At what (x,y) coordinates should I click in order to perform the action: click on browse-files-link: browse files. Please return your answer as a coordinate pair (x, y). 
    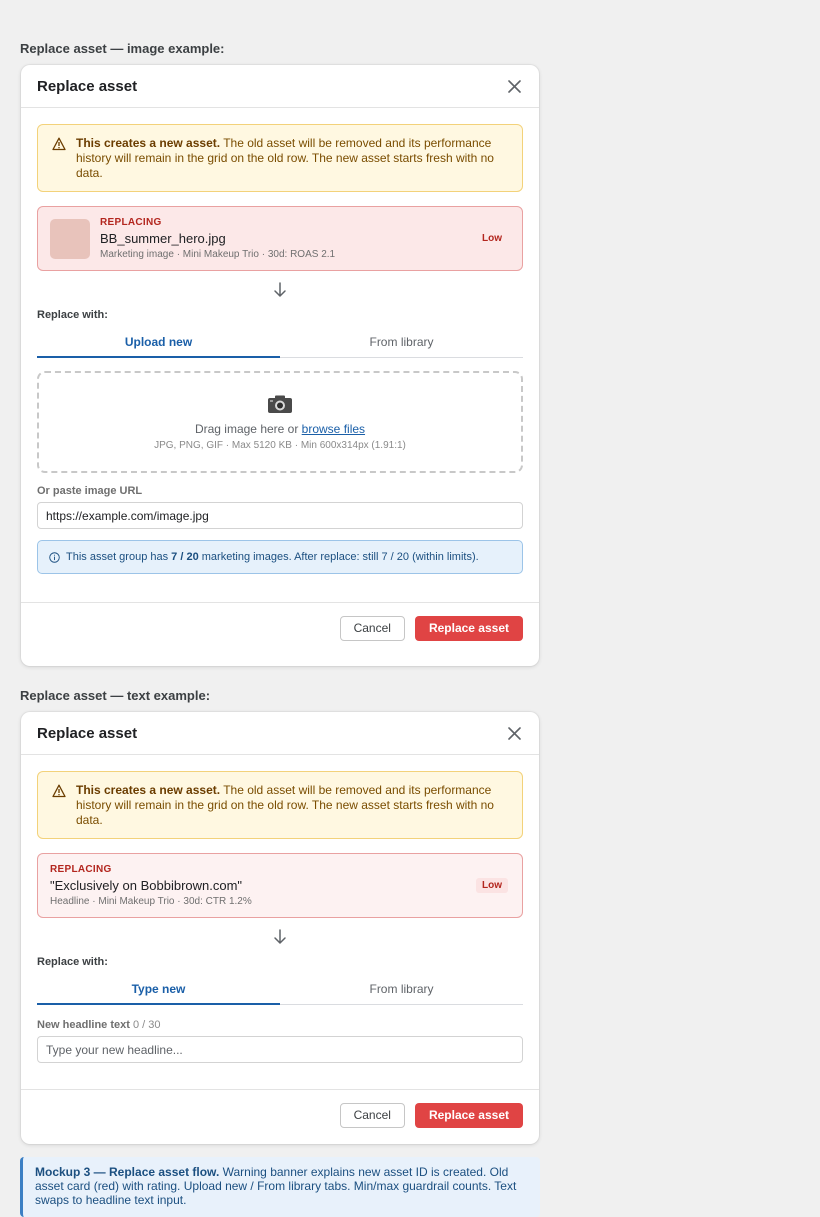
    Looking at the image, I should click on (333, 429).